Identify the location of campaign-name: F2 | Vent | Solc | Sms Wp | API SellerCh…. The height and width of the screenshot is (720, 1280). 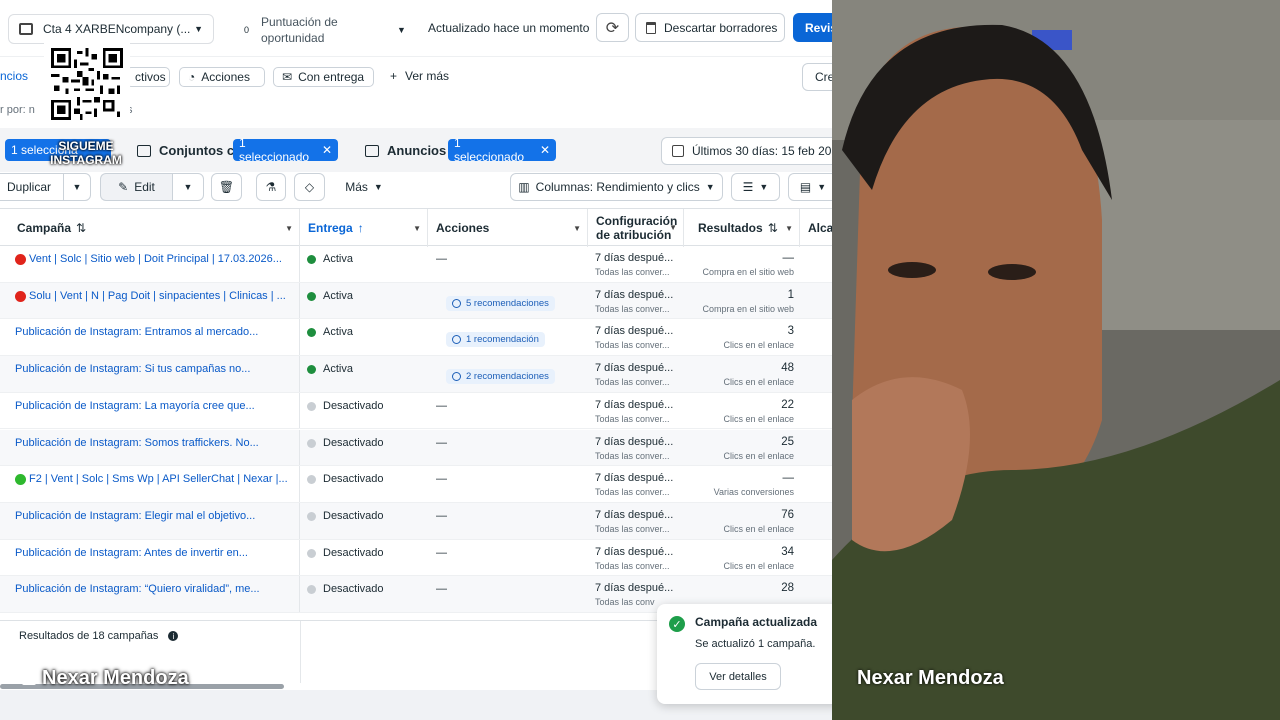
(158, 487).